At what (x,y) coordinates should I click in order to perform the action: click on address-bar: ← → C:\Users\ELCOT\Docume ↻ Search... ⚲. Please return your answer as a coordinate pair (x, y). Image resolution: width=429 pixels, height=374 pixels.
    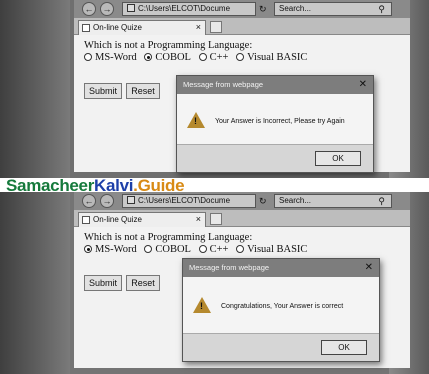
    Looking at the image, I should click on (242, 9).